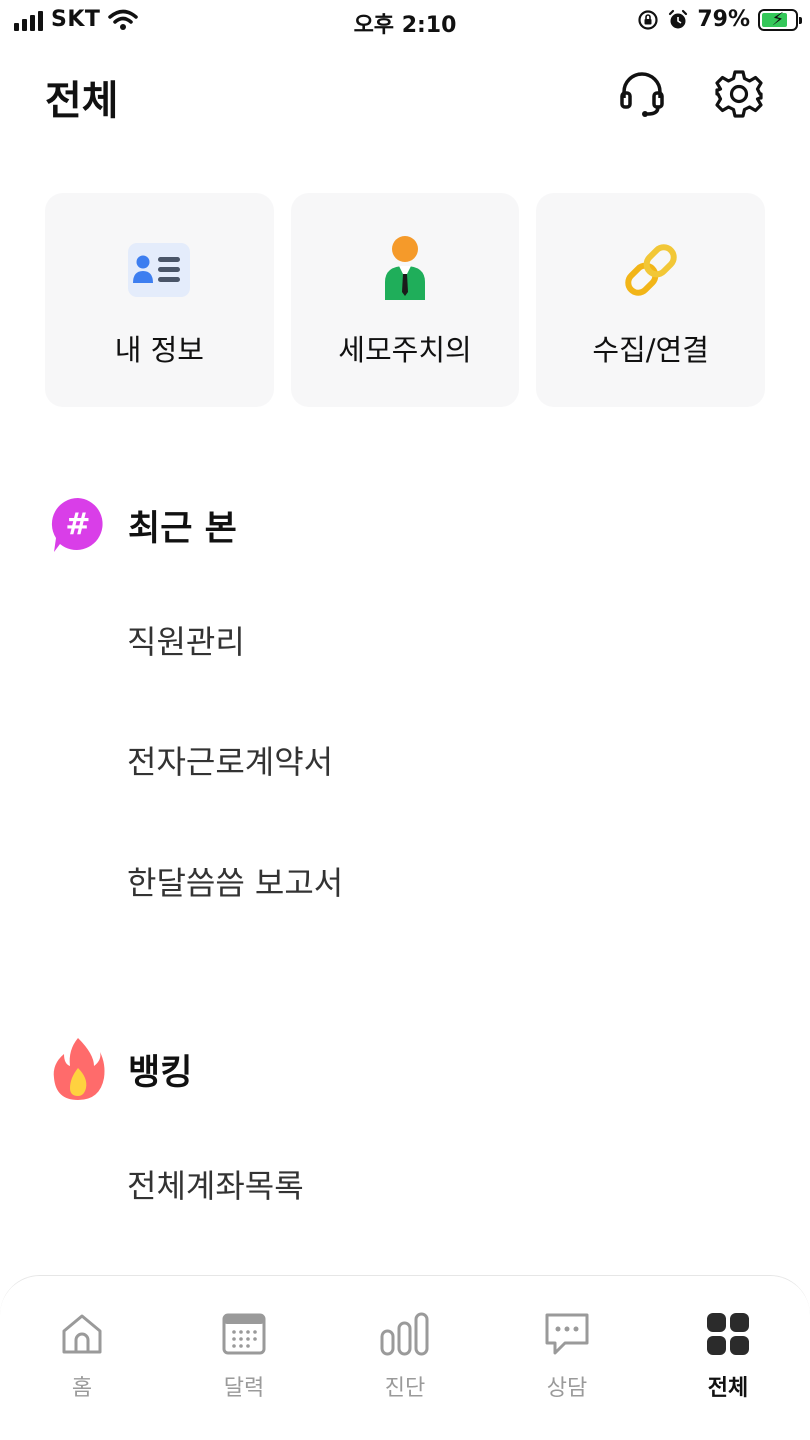  Describe the element at coordinates (82, 101) in the screenshot. I see `page-title: 전체` at that location.